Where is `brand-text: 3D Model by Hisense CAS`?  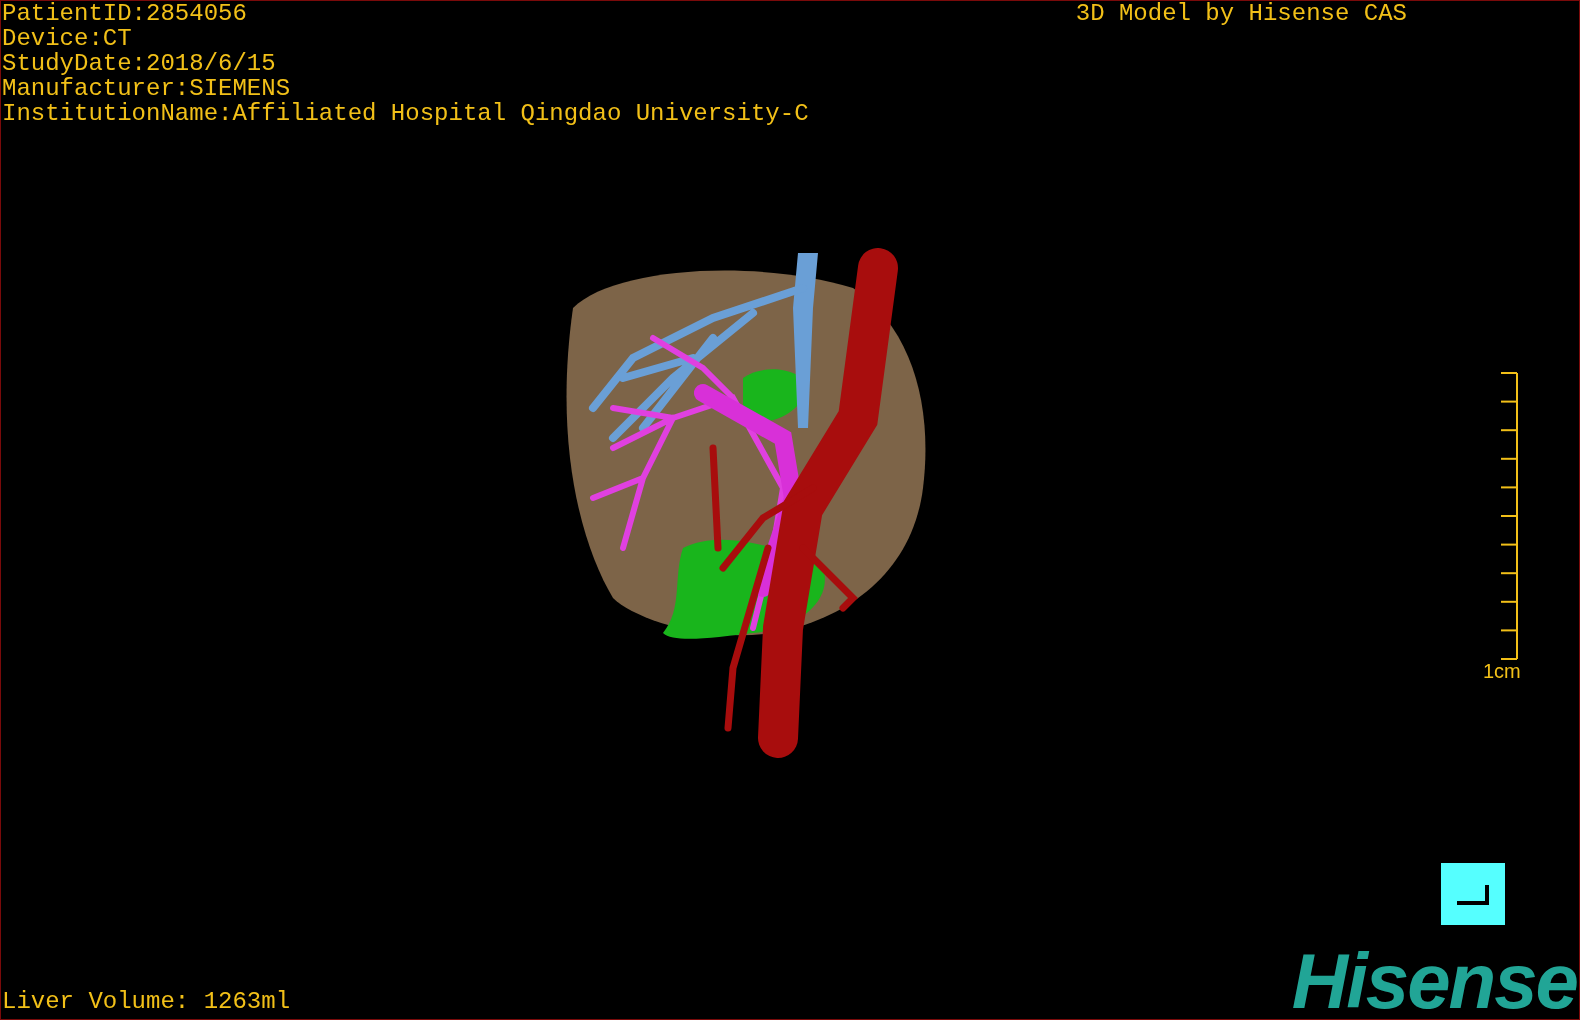 brand-text: 3D Model by Hisense CAS is located at coordinates (1241, 15).